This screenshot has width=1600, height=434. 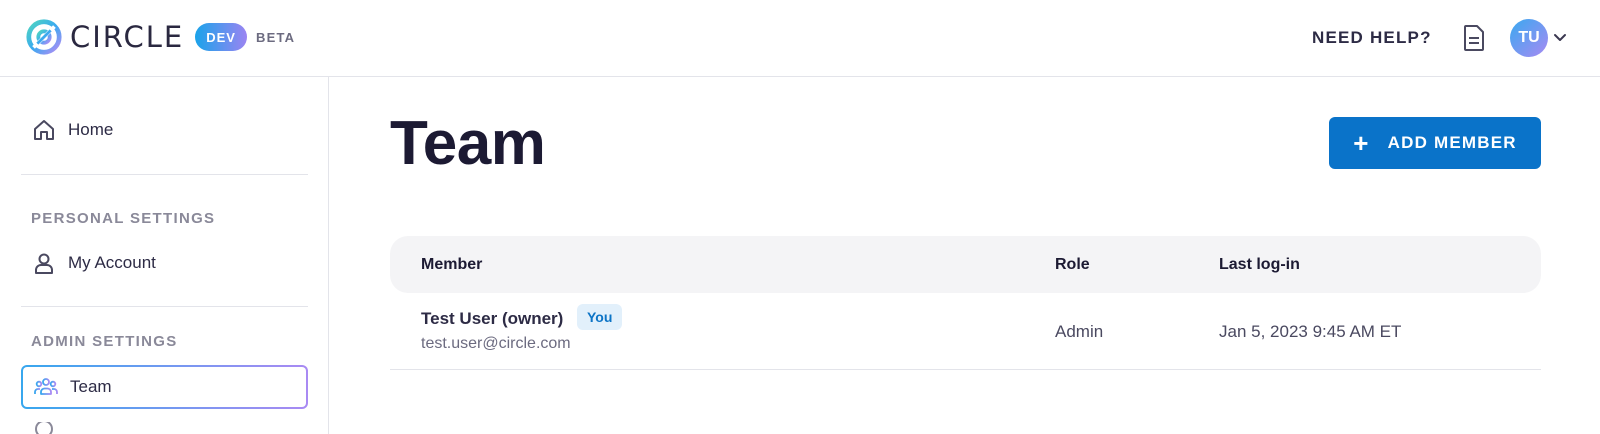 I want to click on member-last-login: Jan 5, 2023 9:45 AM ET, so click(x=1310, y=331).